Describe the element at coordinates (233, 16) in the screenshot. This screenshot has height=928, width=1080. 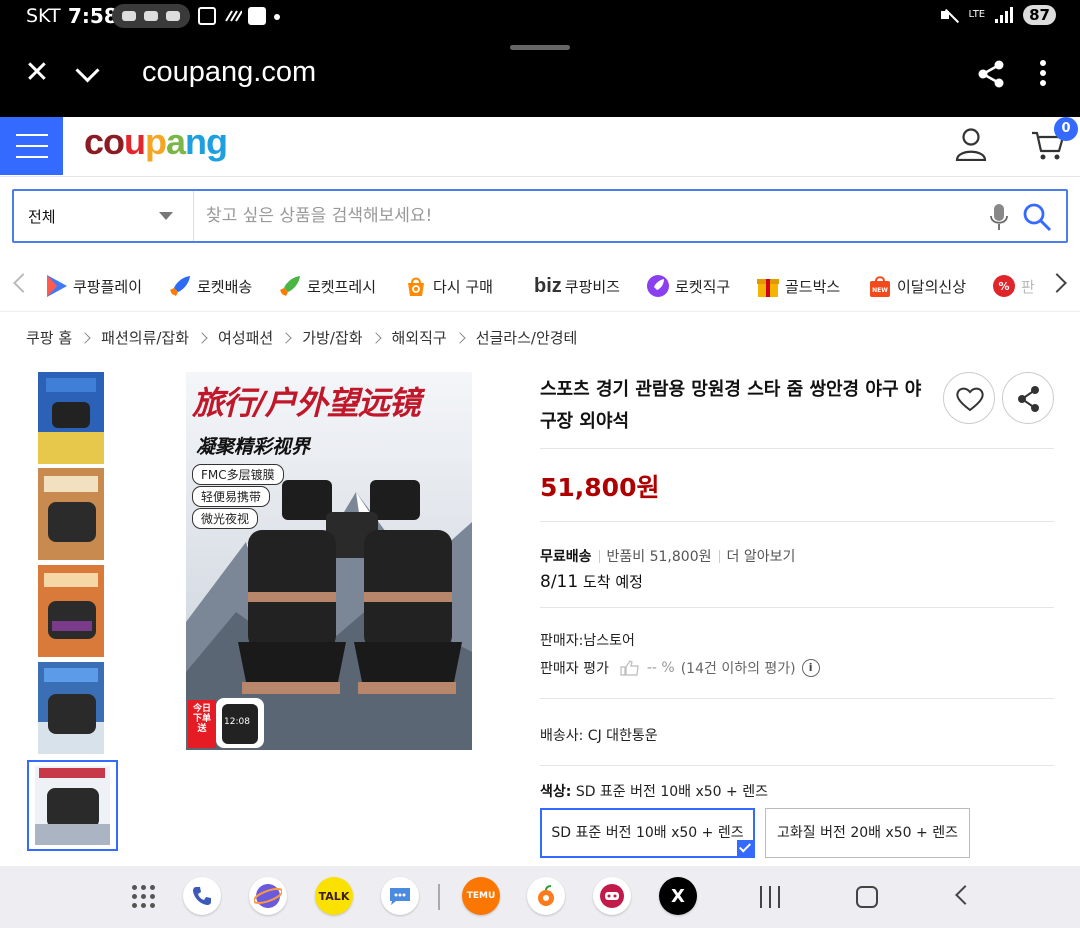
I see `nfc-icon` at that location.